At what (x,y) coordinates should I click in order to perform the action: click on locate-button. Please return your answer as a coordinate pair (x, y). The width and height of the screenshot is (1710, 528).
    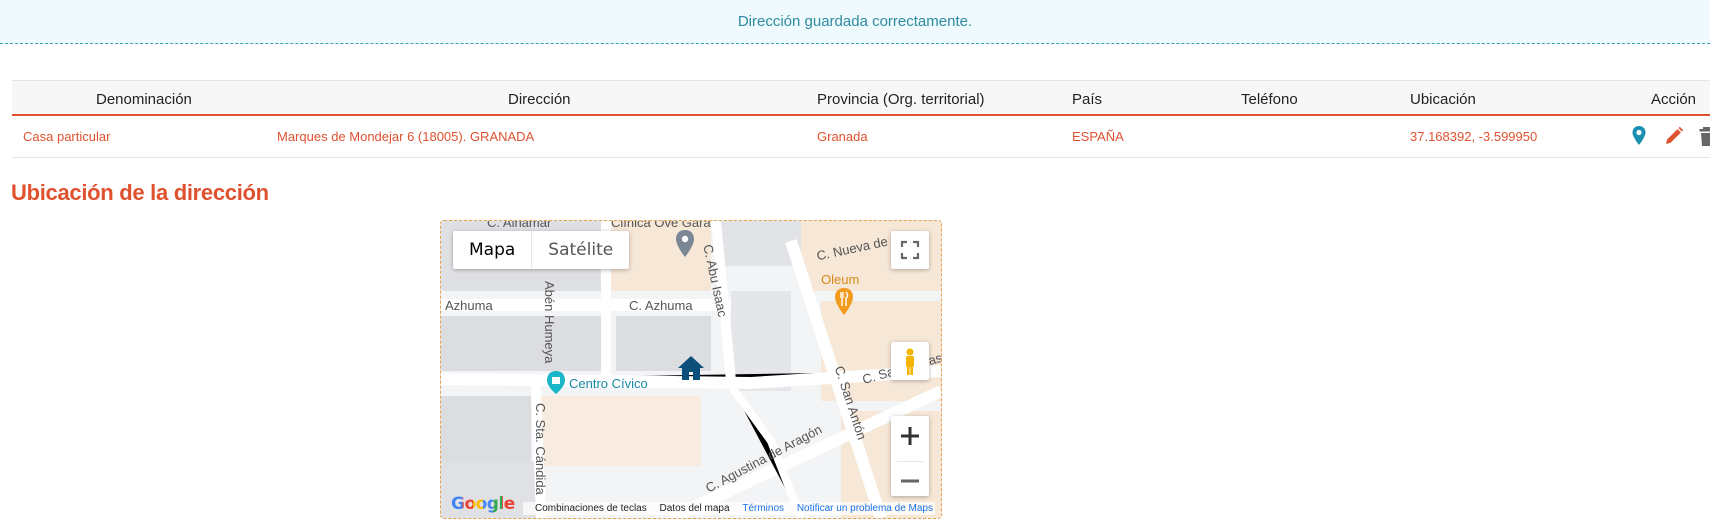
    Looking at the image, I should click on (1639, 136).